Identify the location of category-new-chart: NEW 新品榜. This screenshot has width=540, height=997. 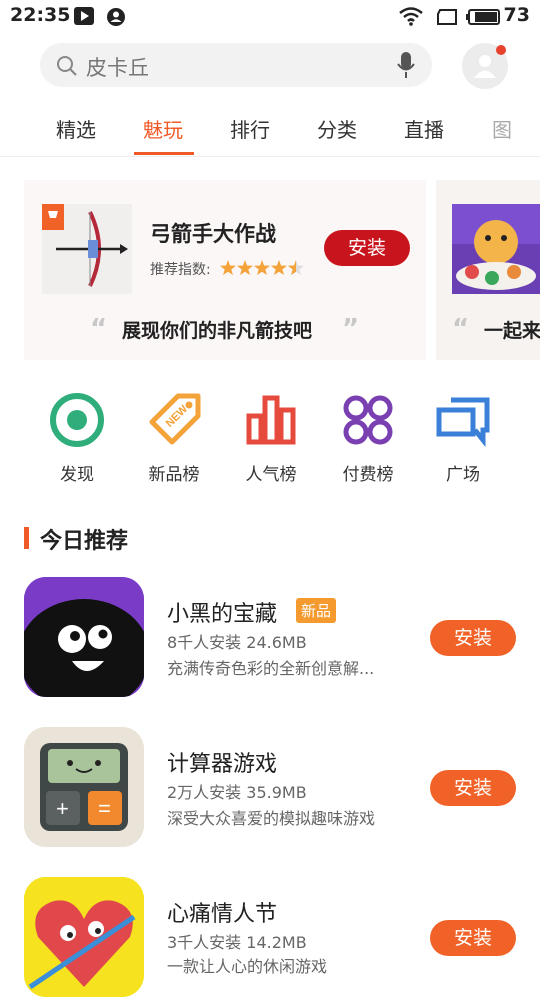
(174, 437).